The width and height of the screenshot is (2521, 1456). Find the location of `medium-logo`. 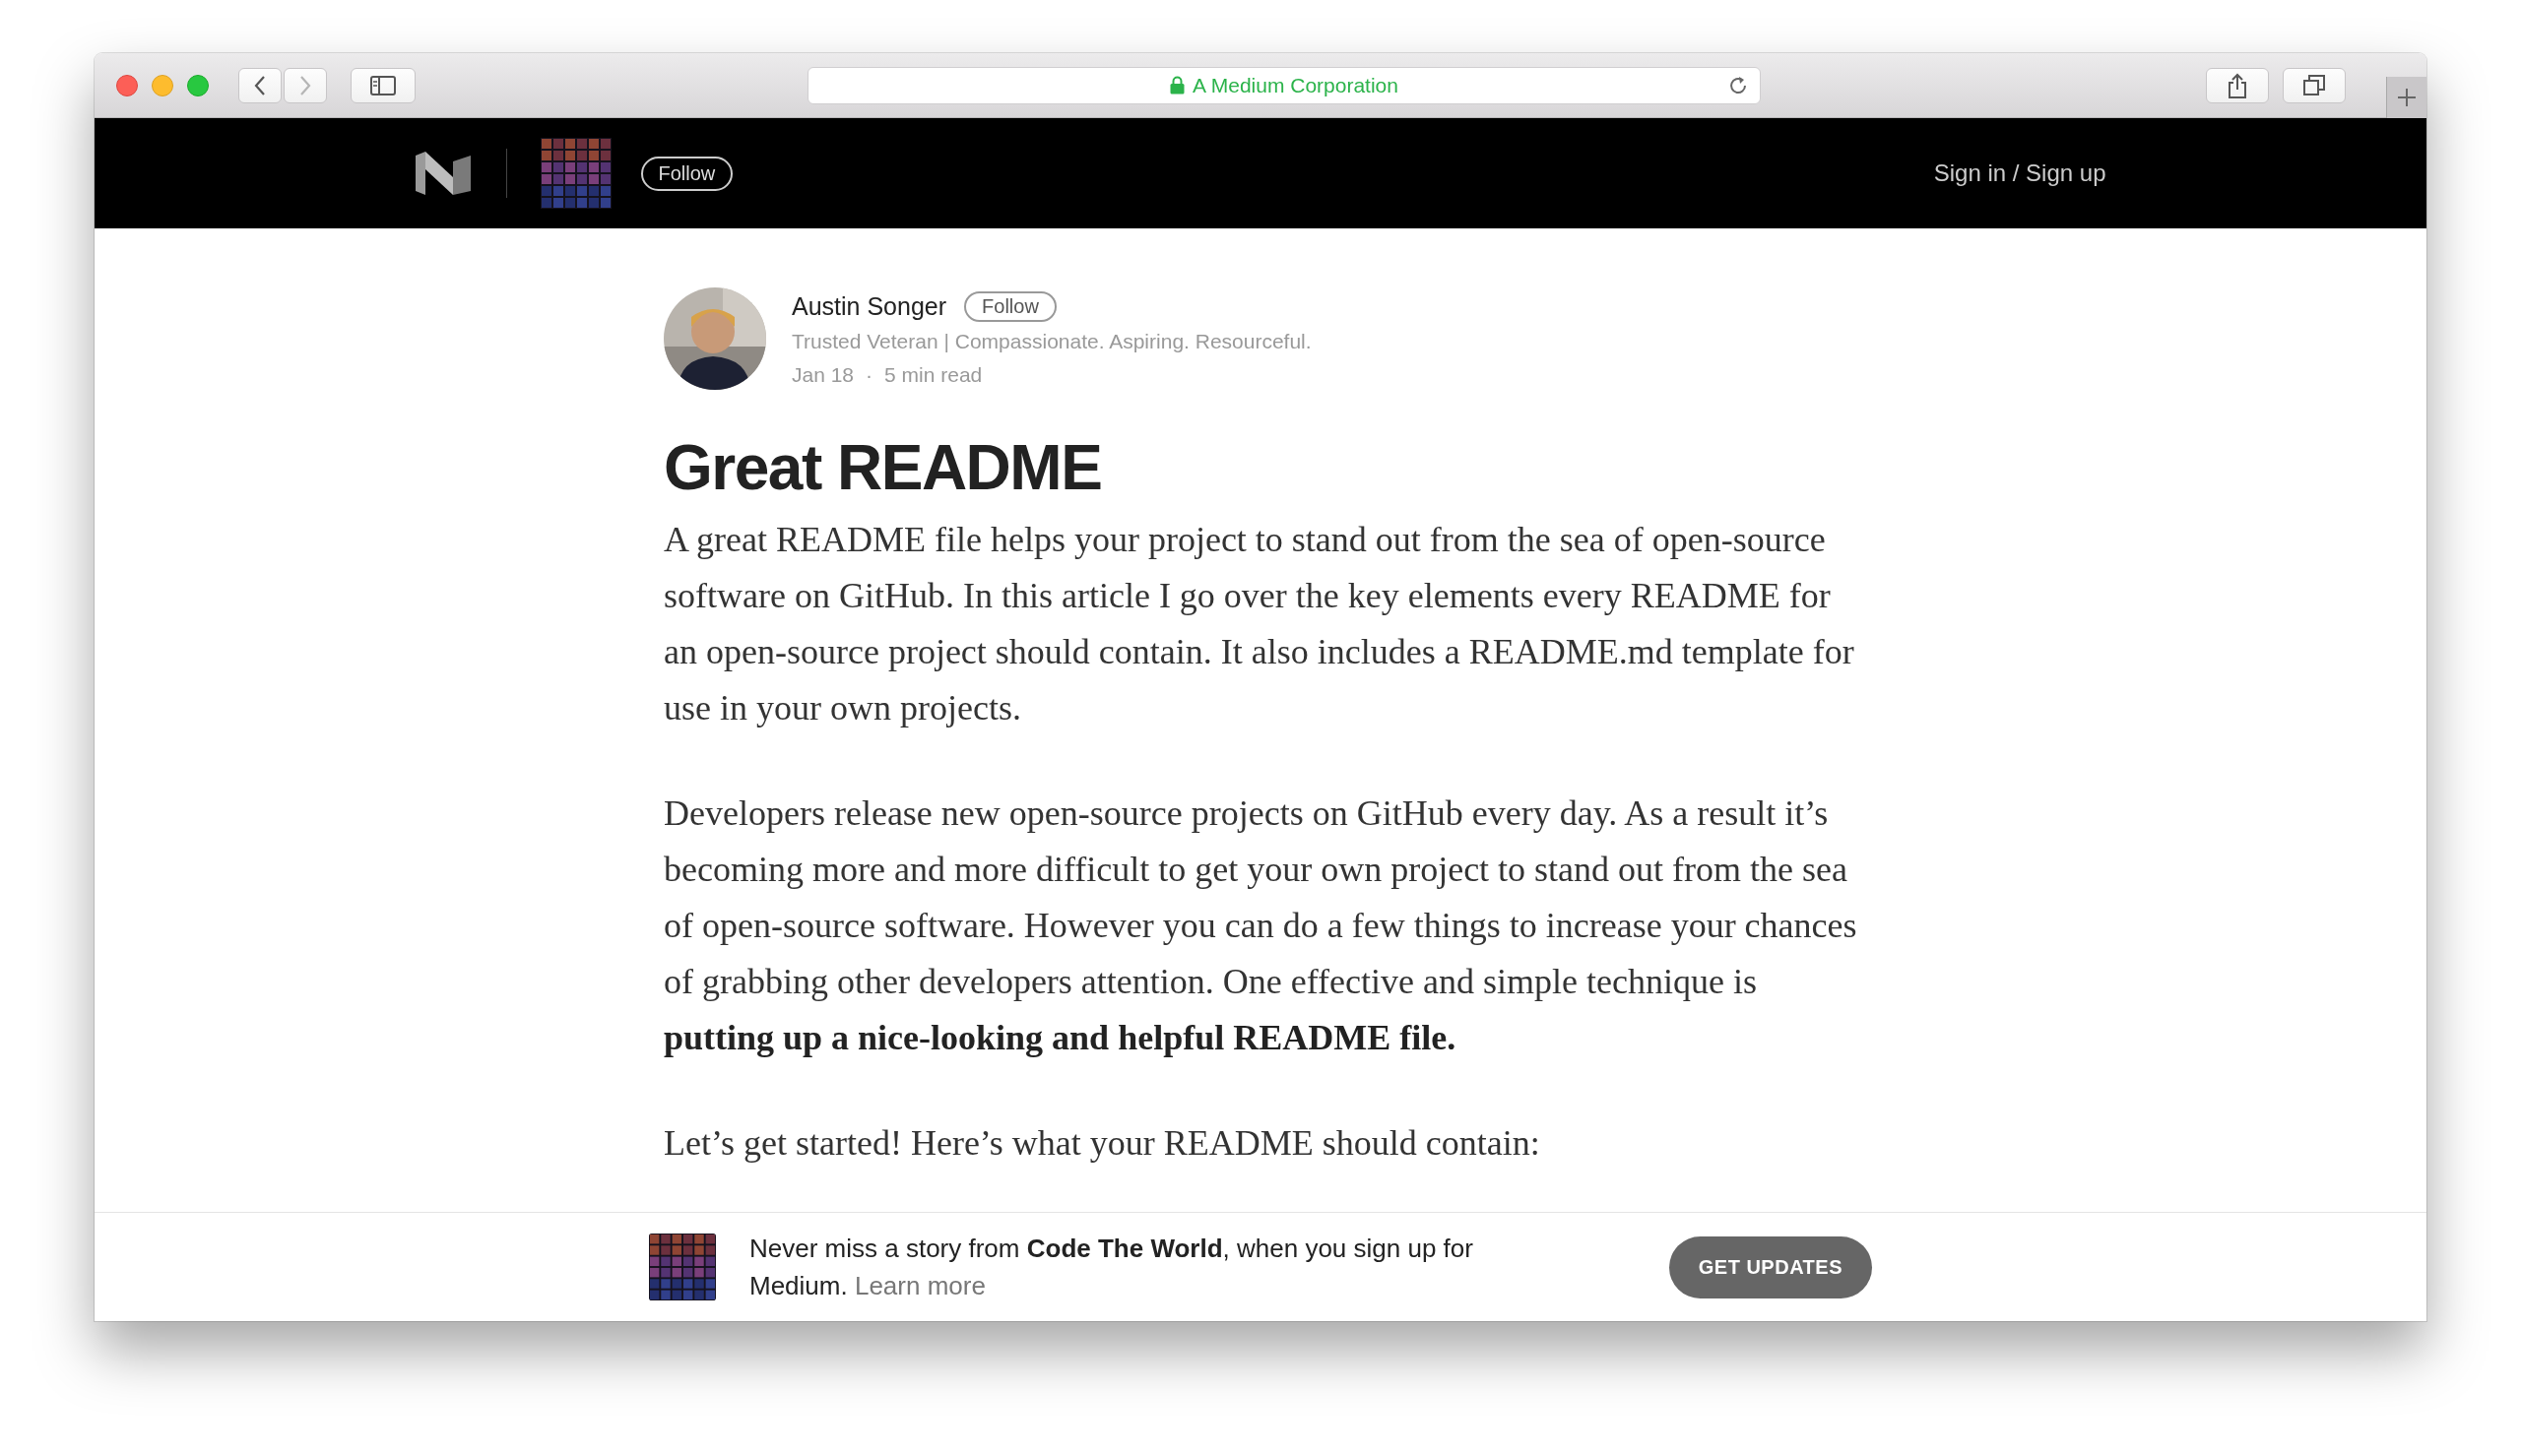

medium-logo is located at coordinates (443, 173).